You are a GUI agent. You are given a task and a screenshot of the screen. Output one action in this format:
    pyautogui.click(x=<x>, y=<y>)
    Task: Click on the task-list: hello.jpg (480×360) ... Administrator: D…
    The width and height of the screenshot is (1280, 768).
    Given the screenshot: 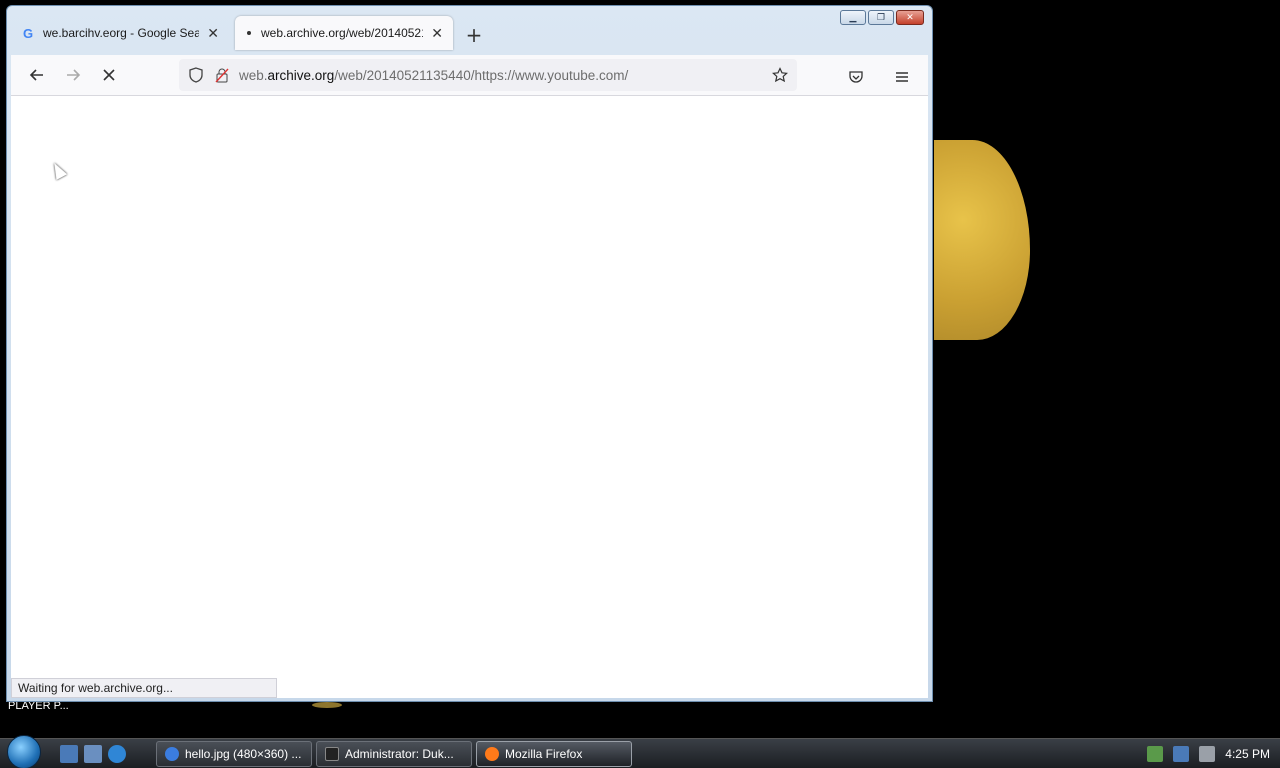 What is the action you would take?
    pyautogui.click(x=394, y=753)
    